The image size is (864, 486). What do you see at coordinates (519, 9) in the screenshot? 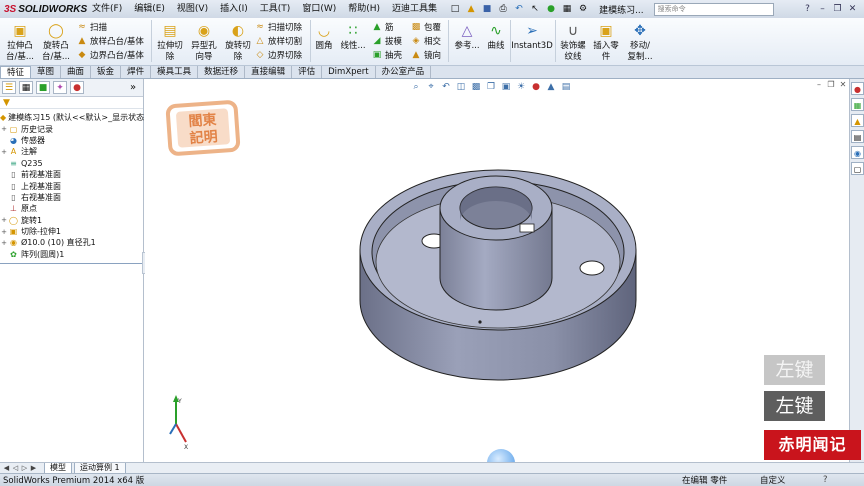
I see `undo-icon: ↶` at bounding box center [519, 9].